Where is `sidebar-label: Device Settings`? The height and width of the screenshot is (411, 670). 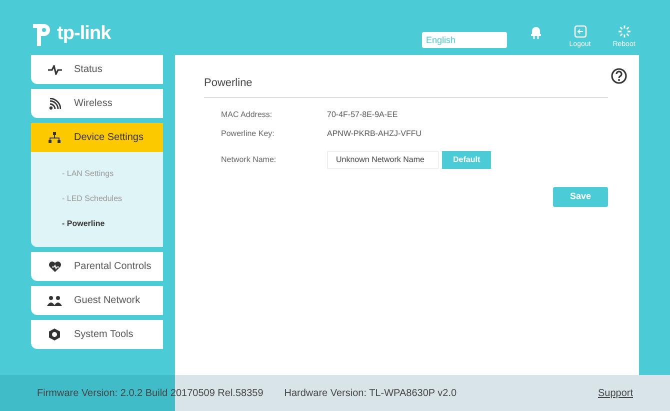 sidebar-label: Device Settings is located at coordinates (109, 137).